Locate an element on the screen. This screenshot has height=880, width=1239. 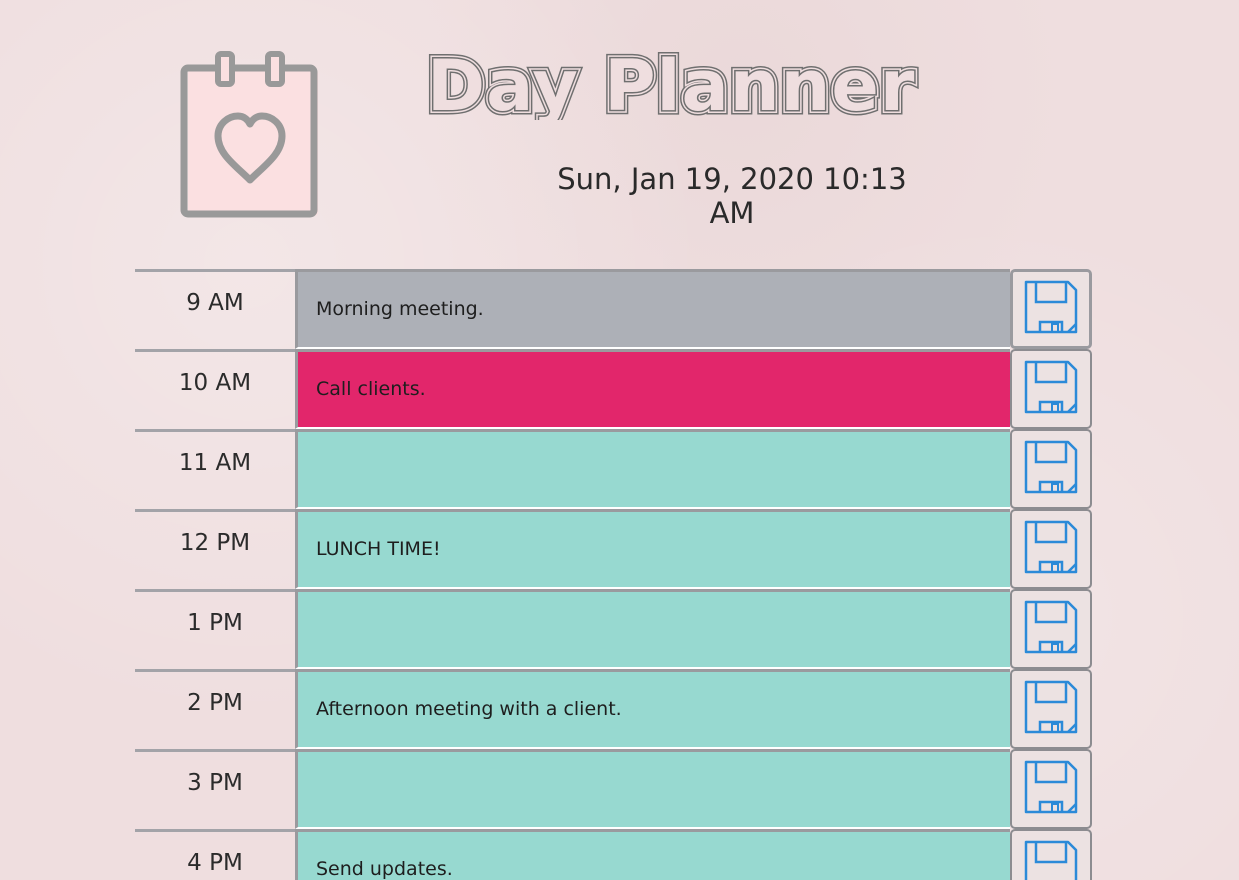
event-textarea: LUNCH TIME! is located at coordinates (652, 549).